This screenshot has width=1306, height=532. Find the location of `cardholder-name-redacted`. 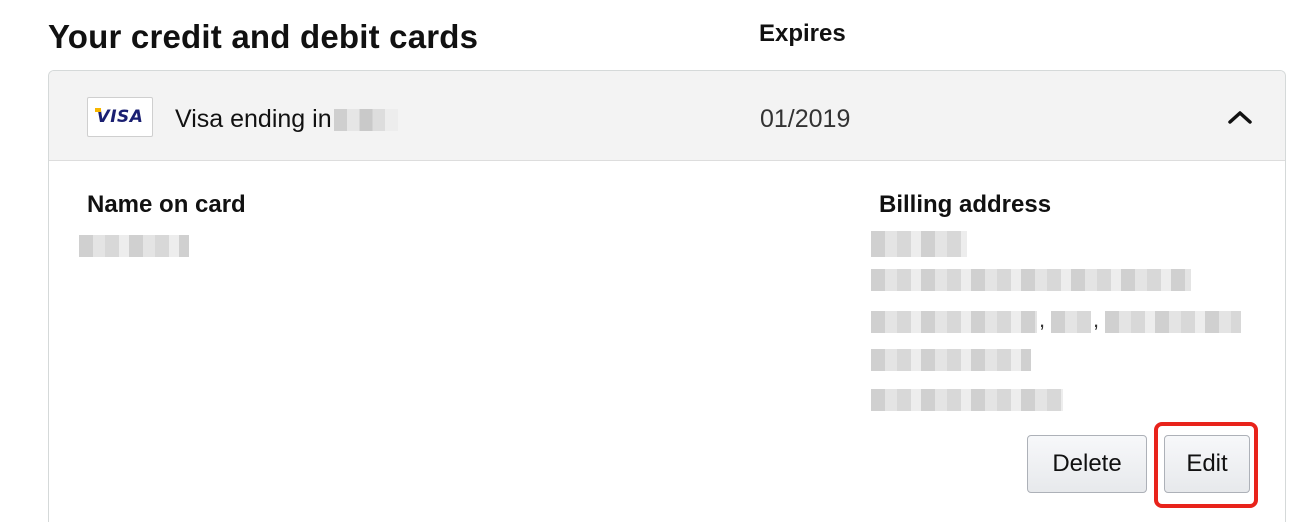

cardholder-name-redacted is located at coordinates (134, 246).